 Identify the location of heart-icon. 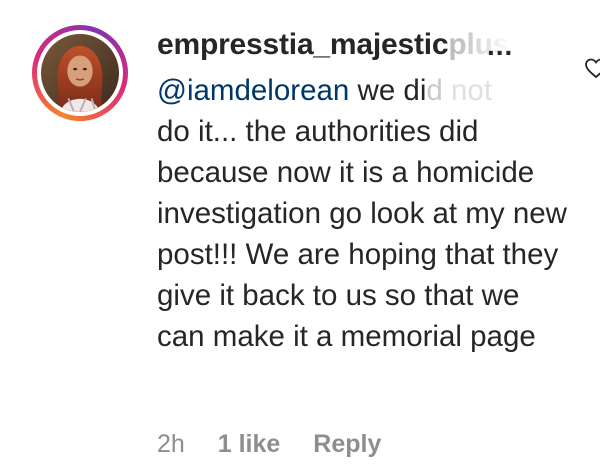
(592, 68).